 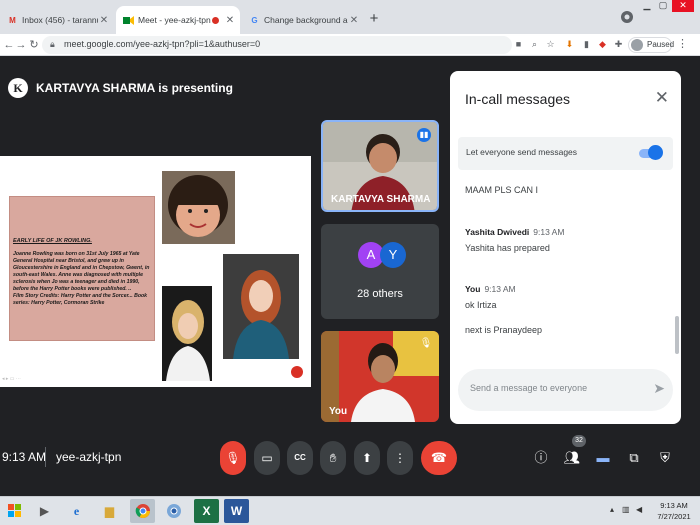 I want to click on raise-hand-button: ✋︎, so click(x=333, y=458).